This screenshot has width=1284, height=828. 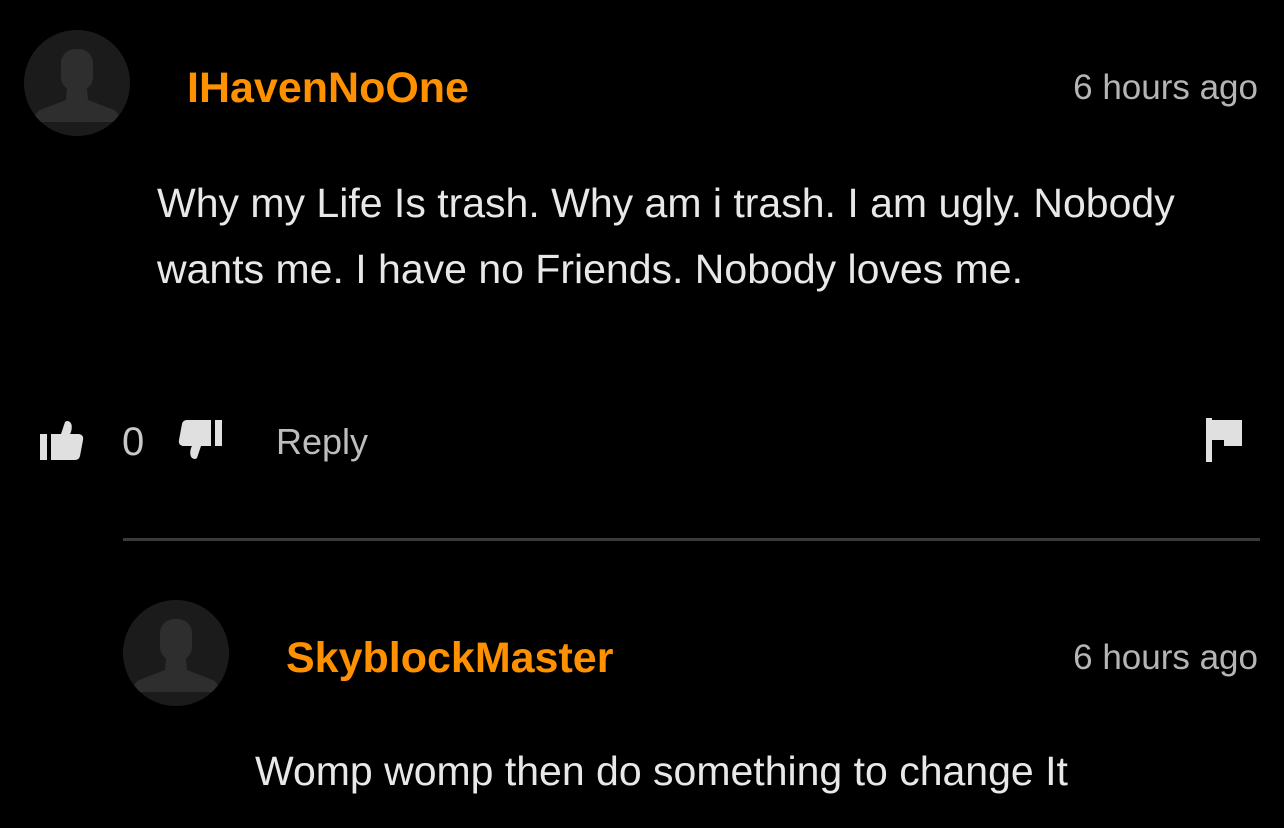 I want to click on thumbs-down-icon, so click(x=200, y=441).